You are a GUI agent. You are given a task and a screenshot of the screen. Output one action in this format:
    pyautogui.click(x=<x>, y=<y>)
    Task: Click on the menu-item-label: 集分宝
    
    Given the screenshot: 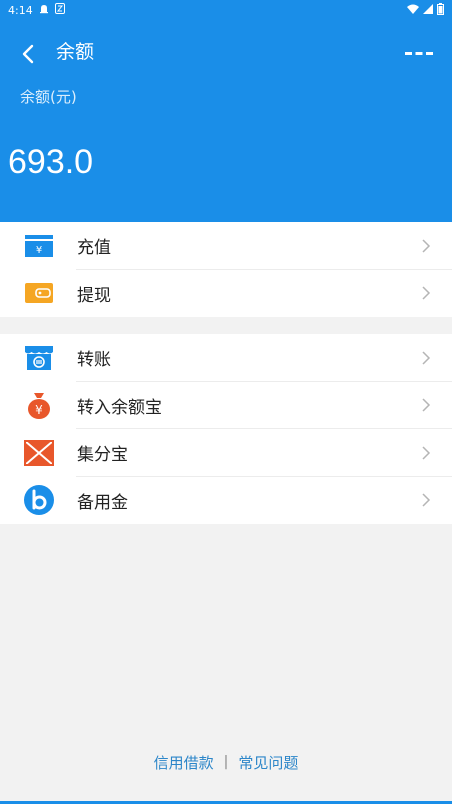 What is the action you would take?
    pyautogui.click(x=102, y=455)
    